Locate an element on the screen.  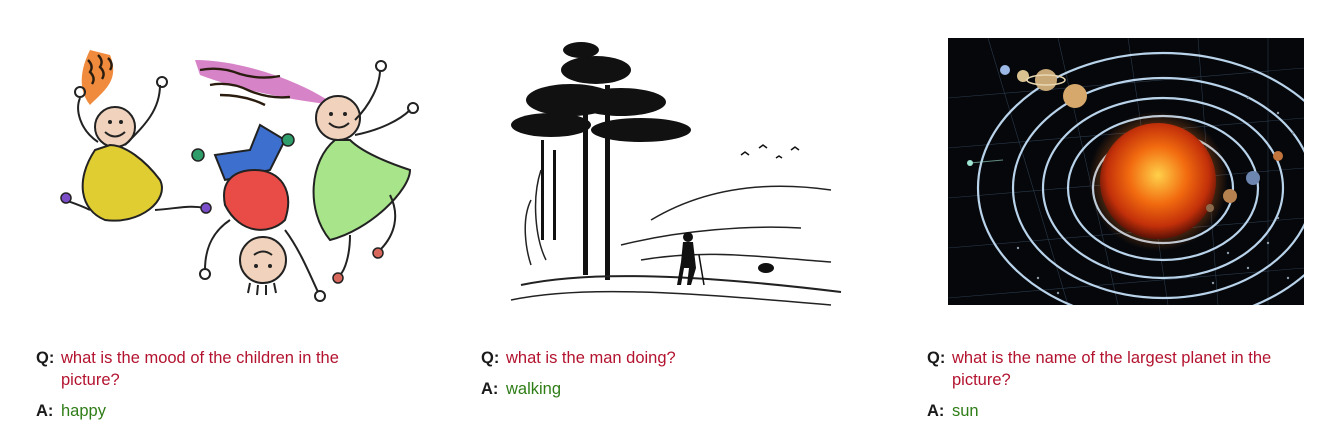
answer-row: A: sun is located at coordinates (1127, 411).